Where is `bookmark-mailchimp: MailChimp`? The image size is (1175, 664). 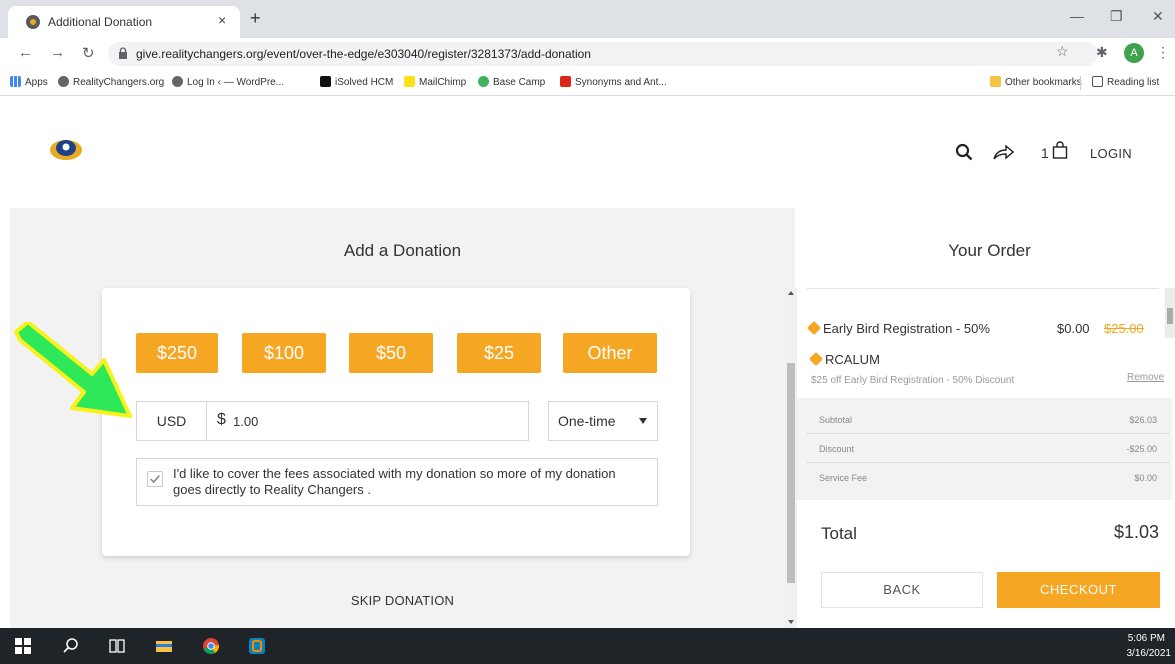
bookmark-mailchimp: MailChimp is located at coordinates (435, 82).